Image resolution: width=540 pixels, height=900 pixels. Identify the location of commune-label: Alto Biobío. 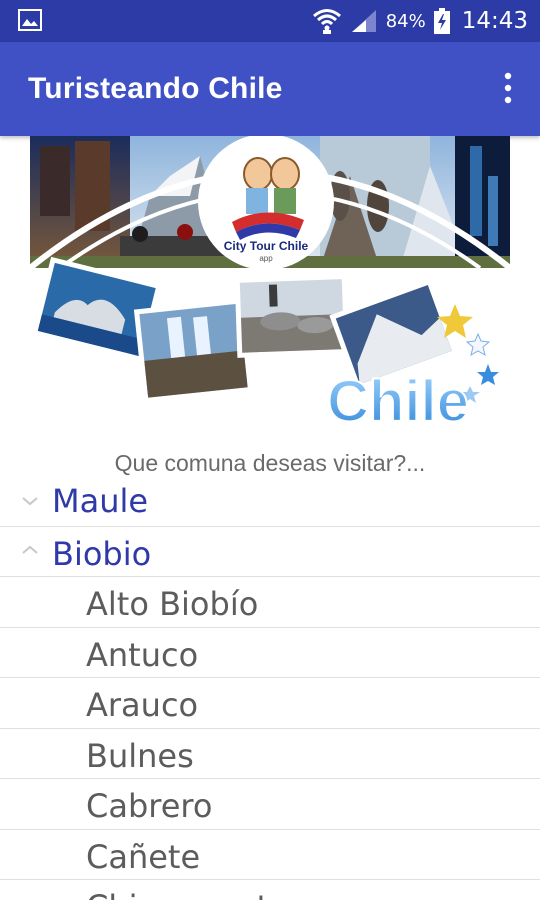
(172, 604).